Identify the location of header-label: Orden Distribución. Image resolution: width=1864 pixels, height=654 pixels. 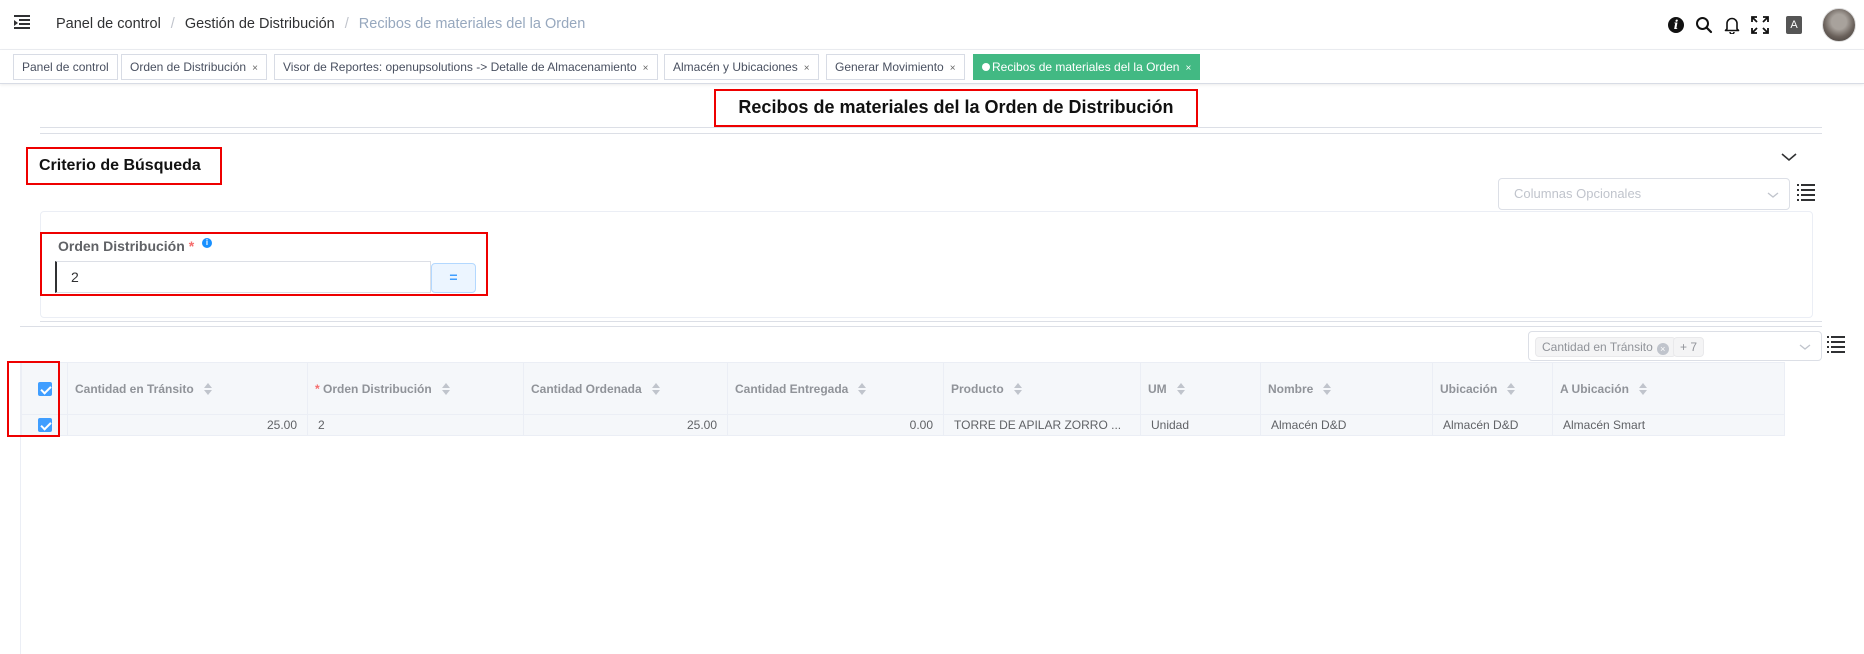
(377, 388).